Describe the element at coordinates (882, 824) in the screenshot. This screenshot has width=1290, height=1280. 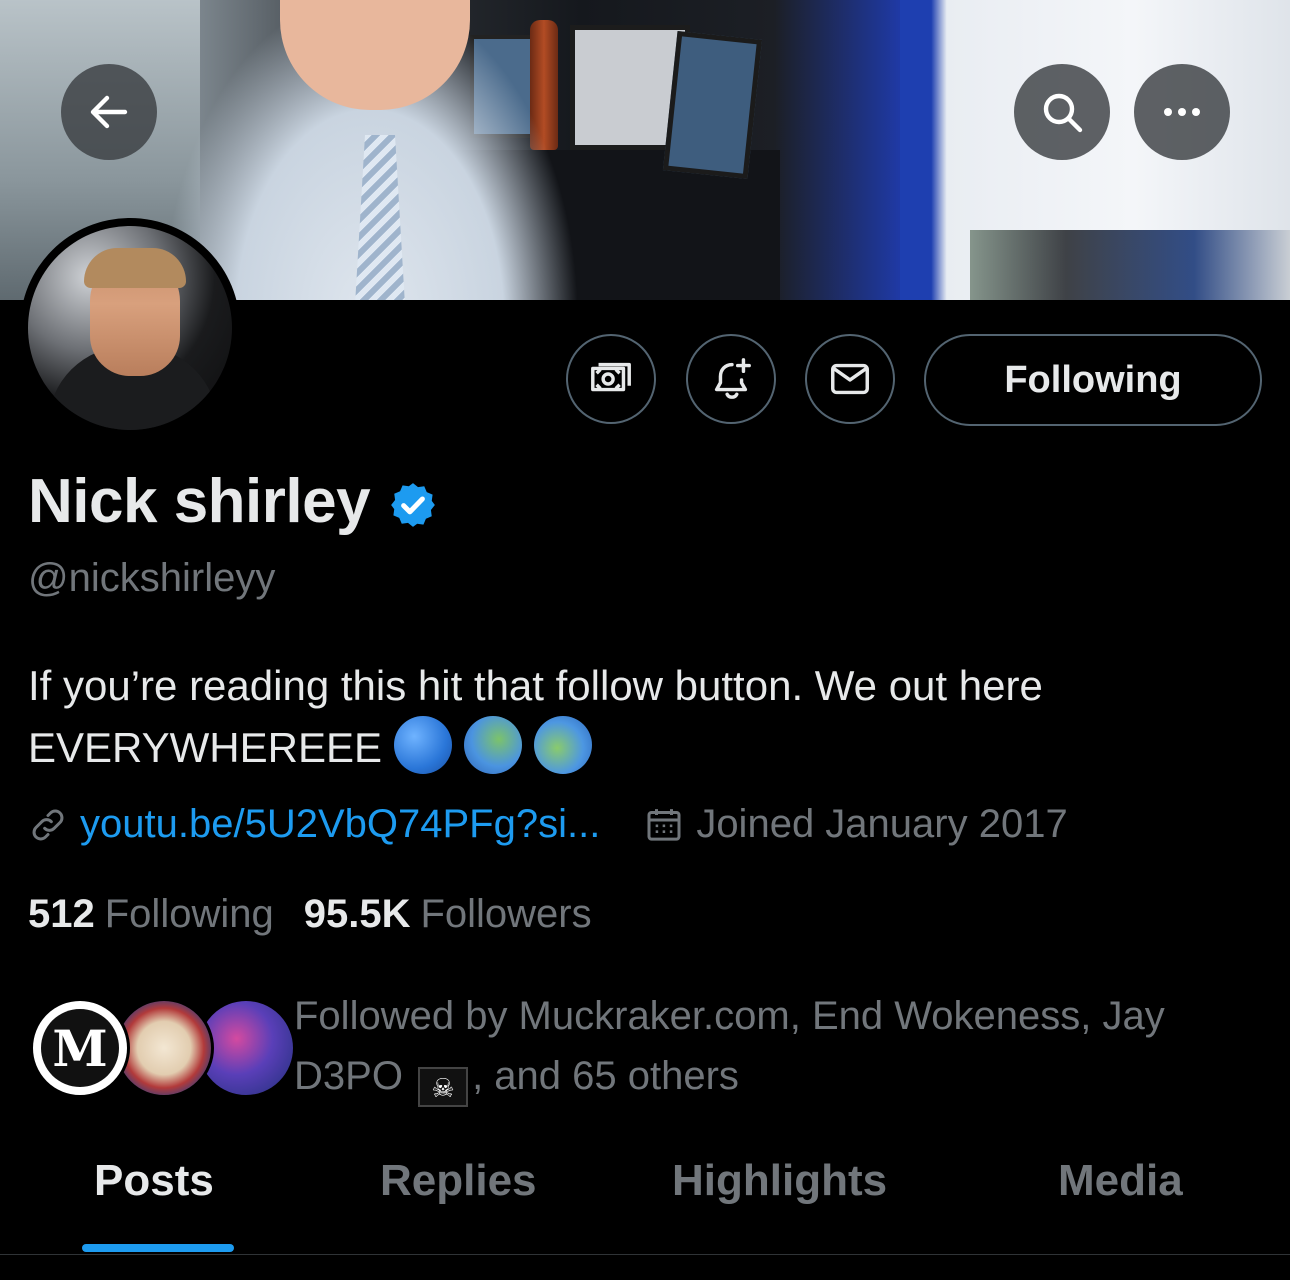
I see `joined-date: Joined January 2017` at that location.